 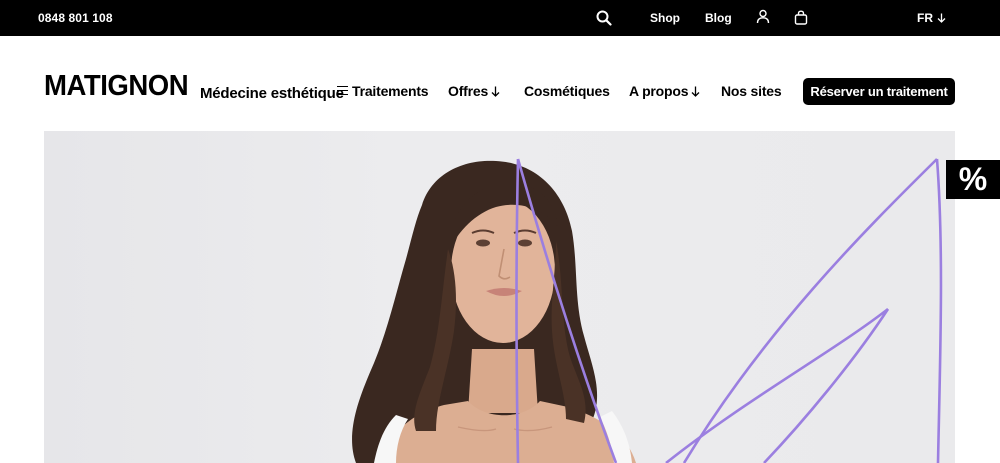 What do you see at coordinates (973, 179) in the screenshot?
I see `promo-tab: %` at bounding box center [973, 179].